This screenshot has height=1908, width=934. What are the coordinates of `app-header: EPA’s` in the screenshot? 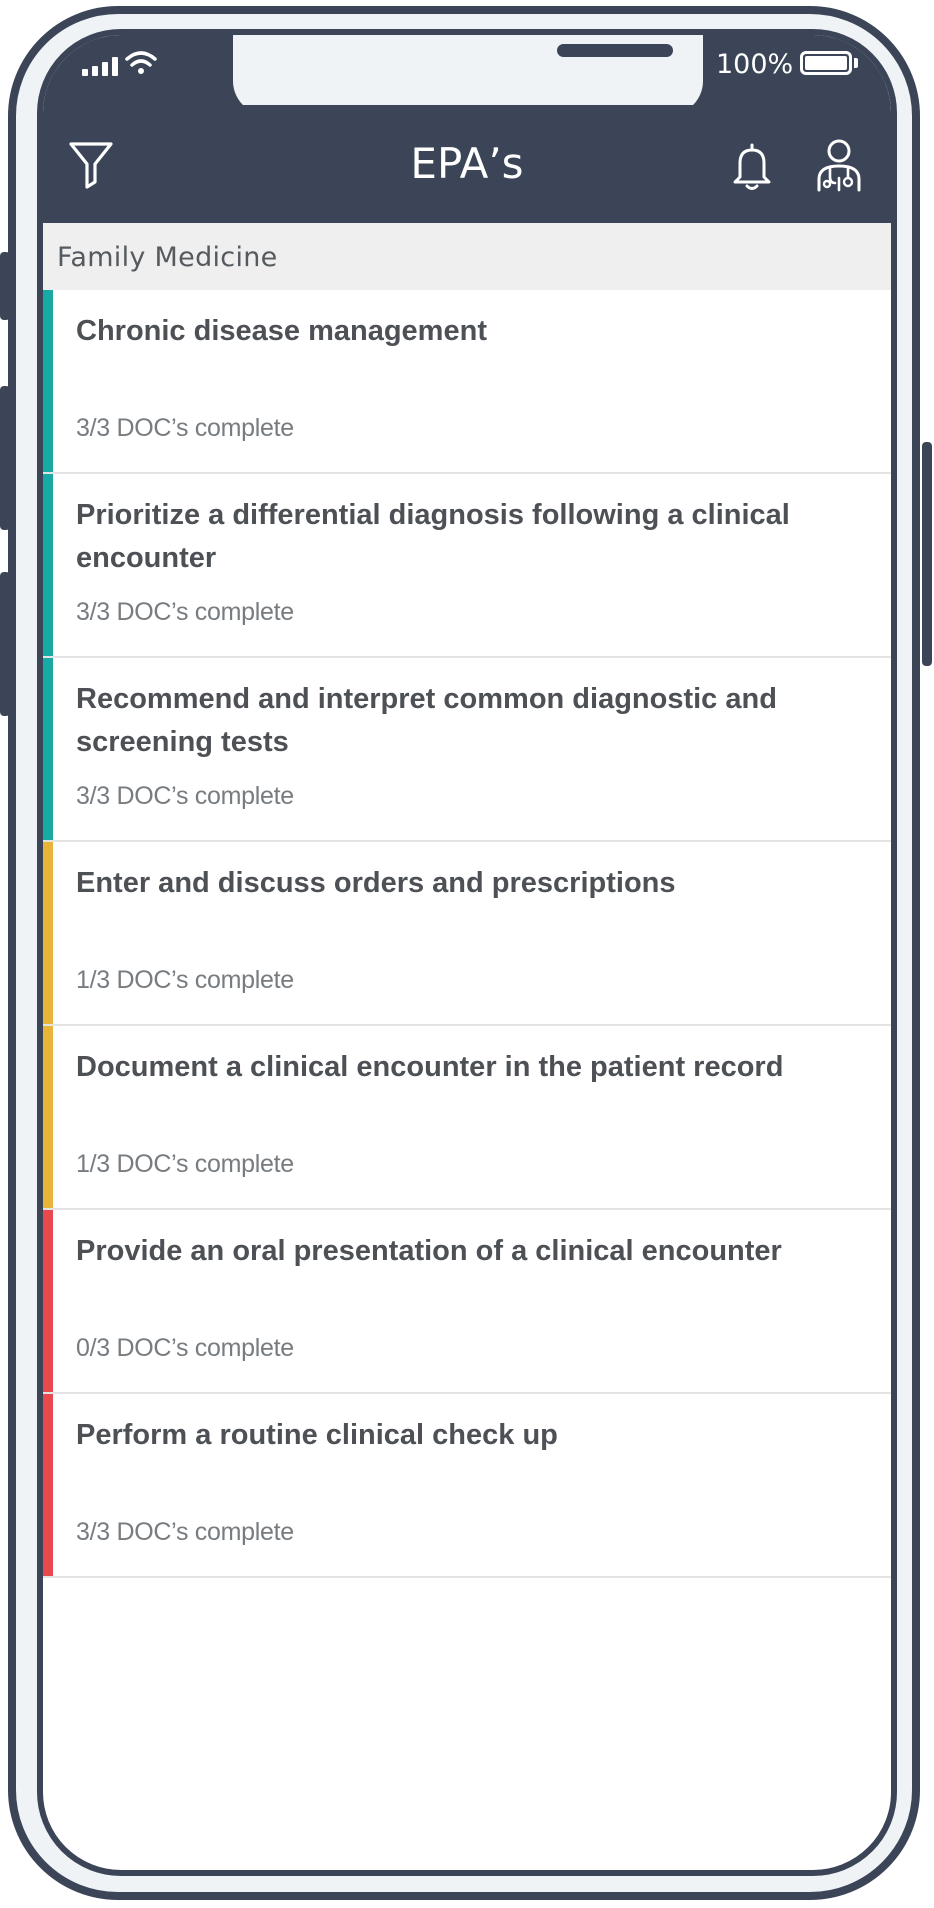 It's located at (467, 164).